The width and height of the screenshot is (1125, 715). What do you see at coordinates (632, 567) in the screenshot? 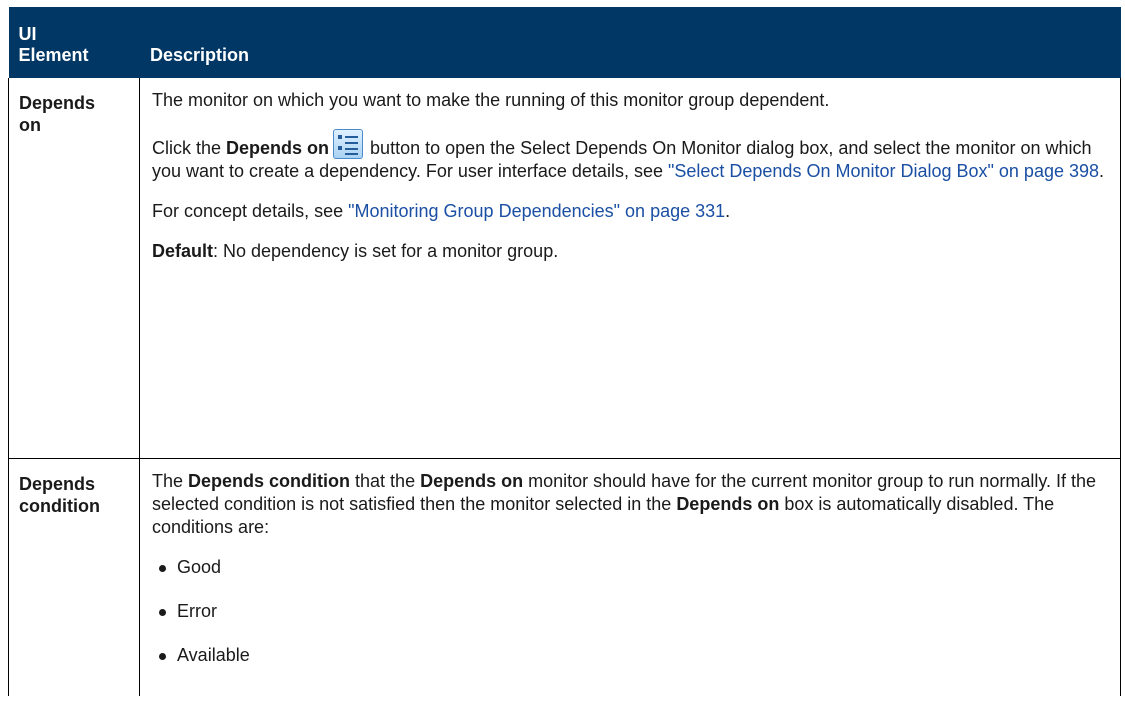
I see `list-item: Good` at bounding box center [632, 567].